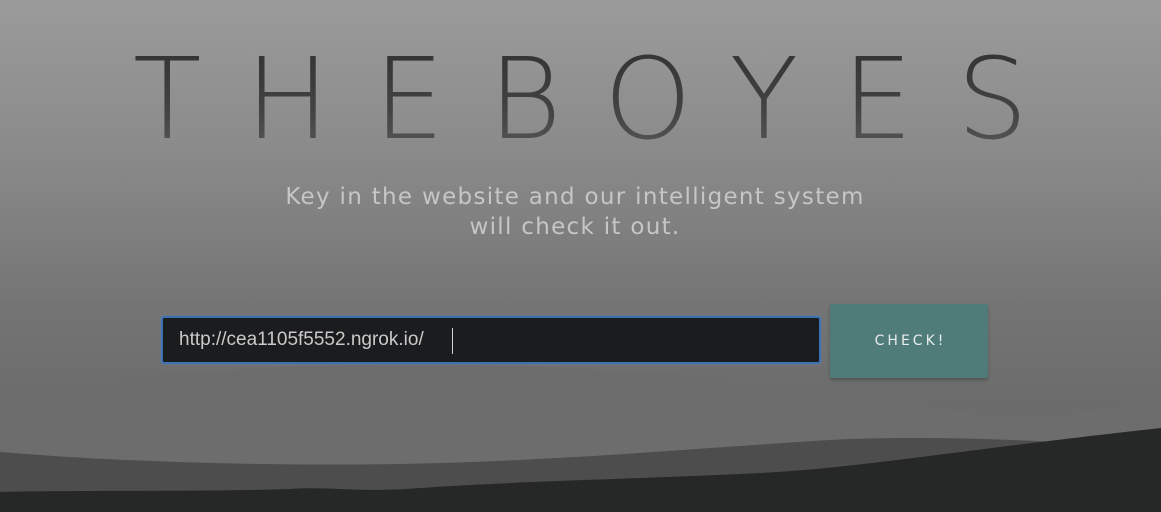 This screenshot has height=512, width=1161. Describe the element at coordinates (575, 227) in the screenshot. I see `tagline-line-2: will check it out.` at that location.